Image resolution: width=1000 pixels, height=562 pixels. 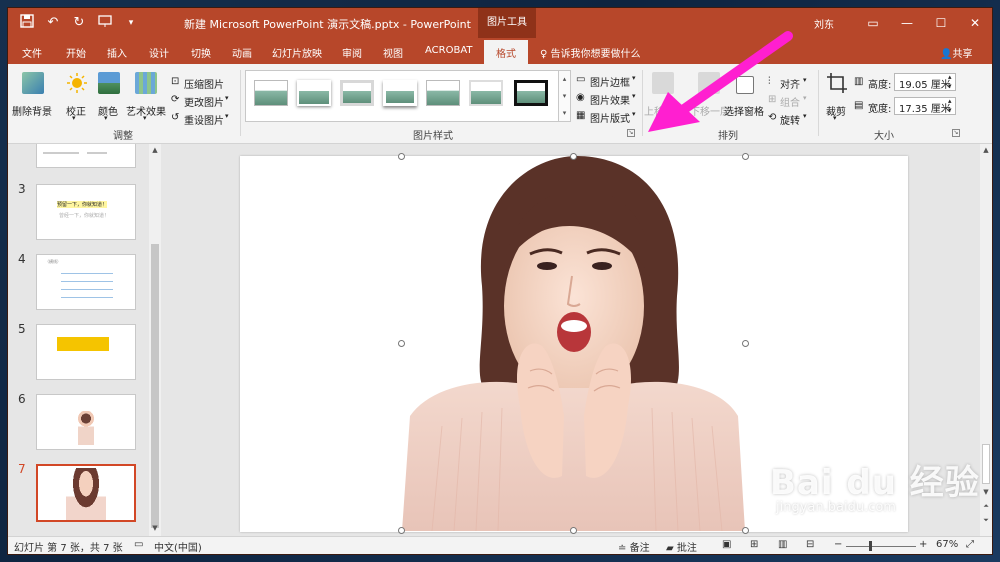 I want to click on resize-handle-left, so click(x=401, y=343).